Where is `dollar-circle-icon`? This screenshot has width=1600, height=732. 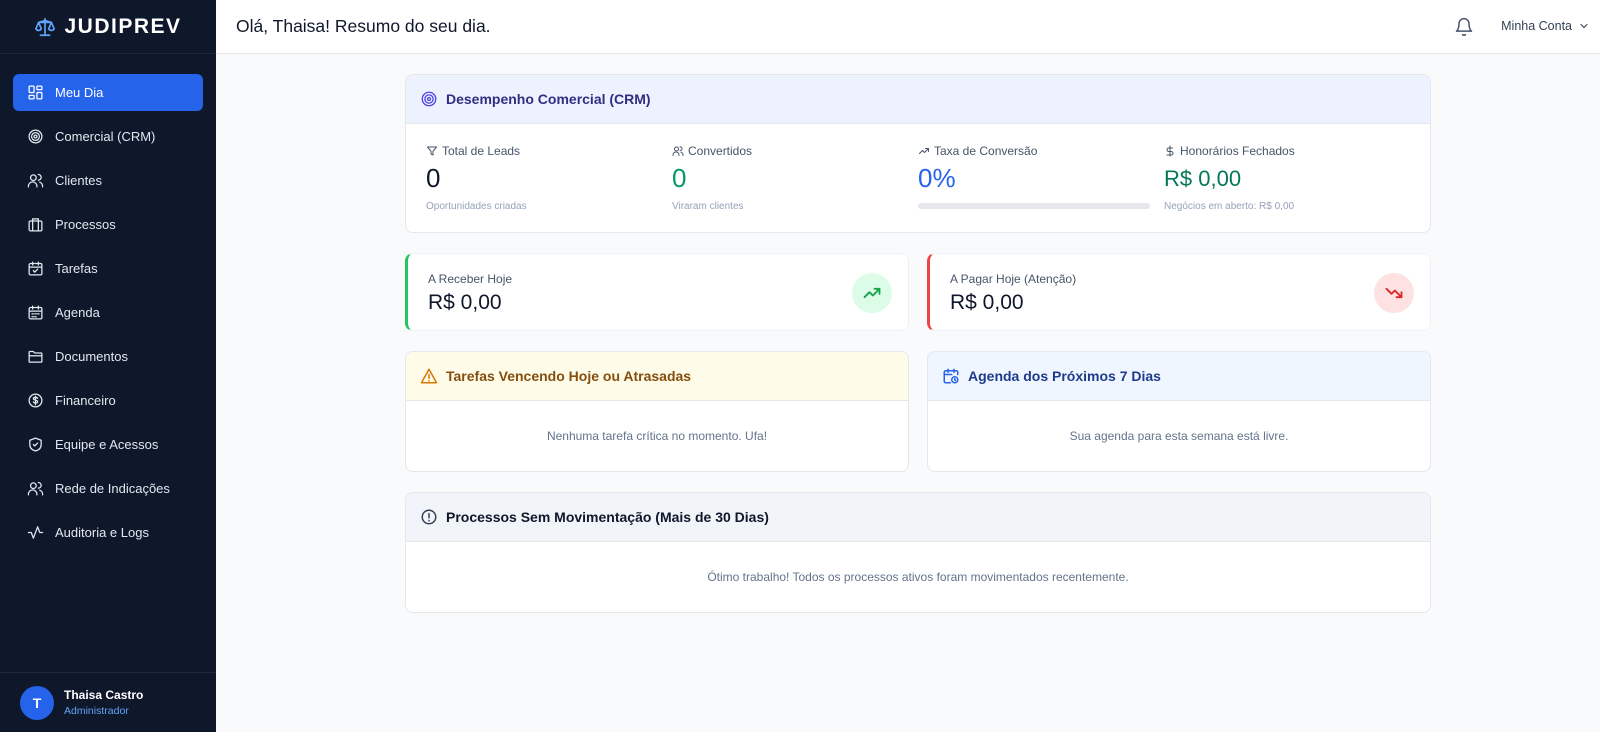
dollar-circle-icon is located at coordinates (35, 400).